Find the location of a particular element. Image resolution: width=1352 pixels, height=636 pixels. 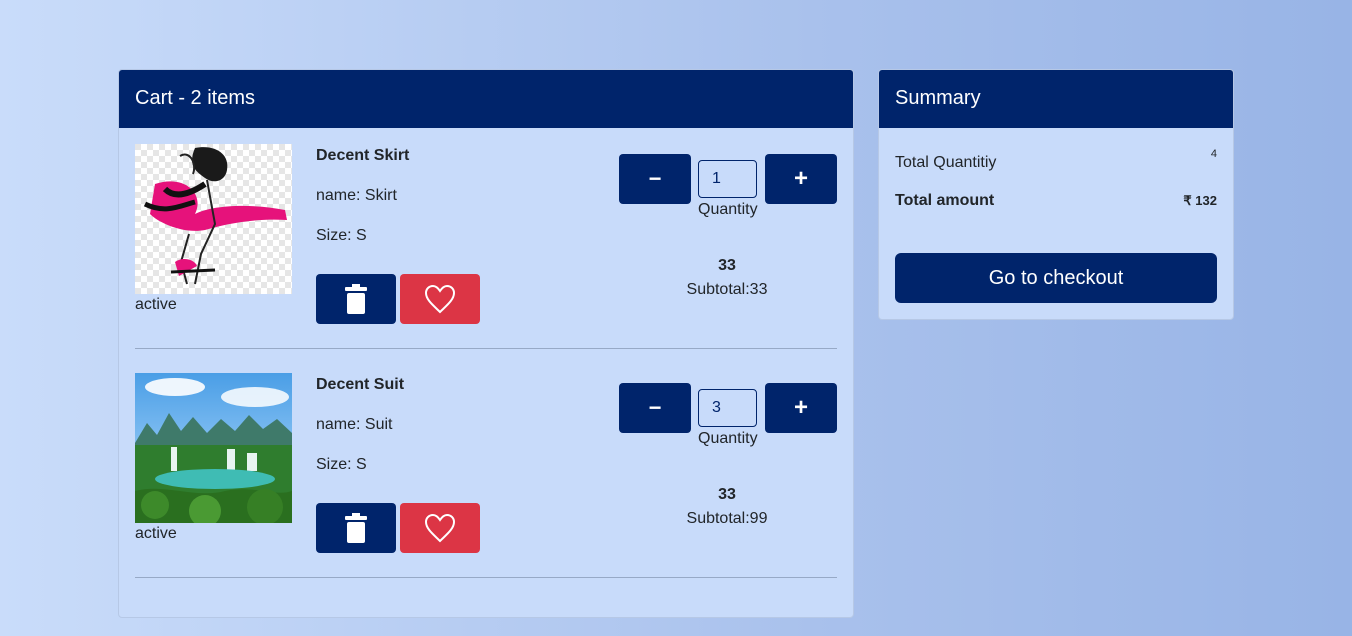

total-quantity-label: Total Quantitiy is located at coordinates (946, 162).